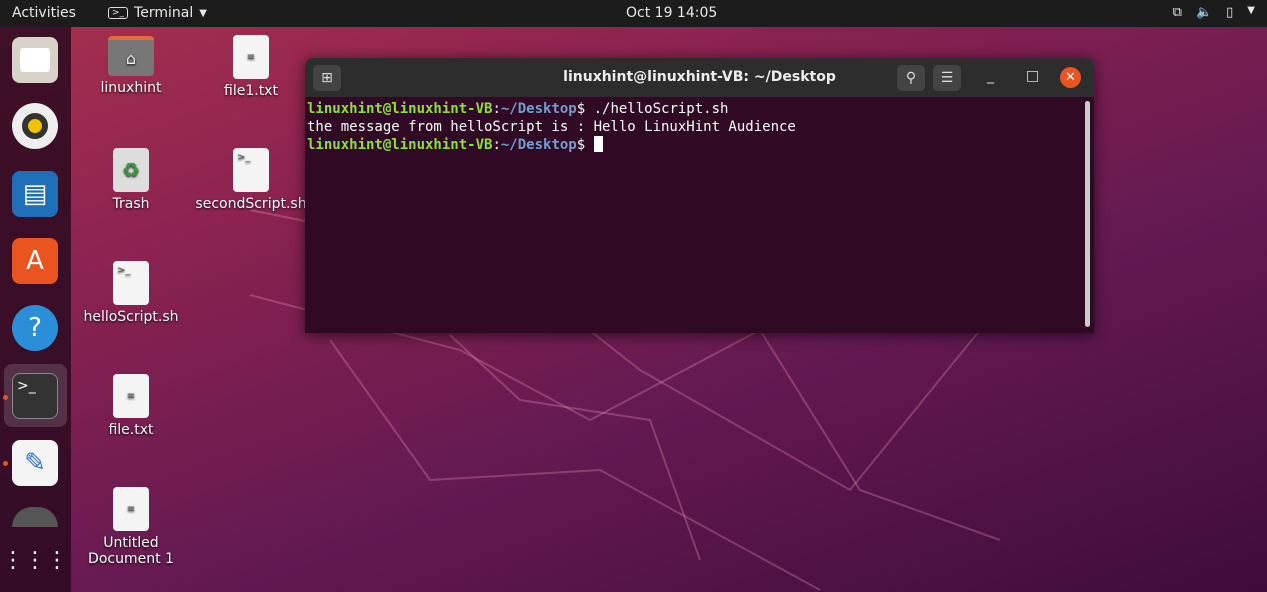 This screenshot has height=592, width=1267. I want to click on desktop-icon-file1: ≡ file1.txt, so click(251, 67).